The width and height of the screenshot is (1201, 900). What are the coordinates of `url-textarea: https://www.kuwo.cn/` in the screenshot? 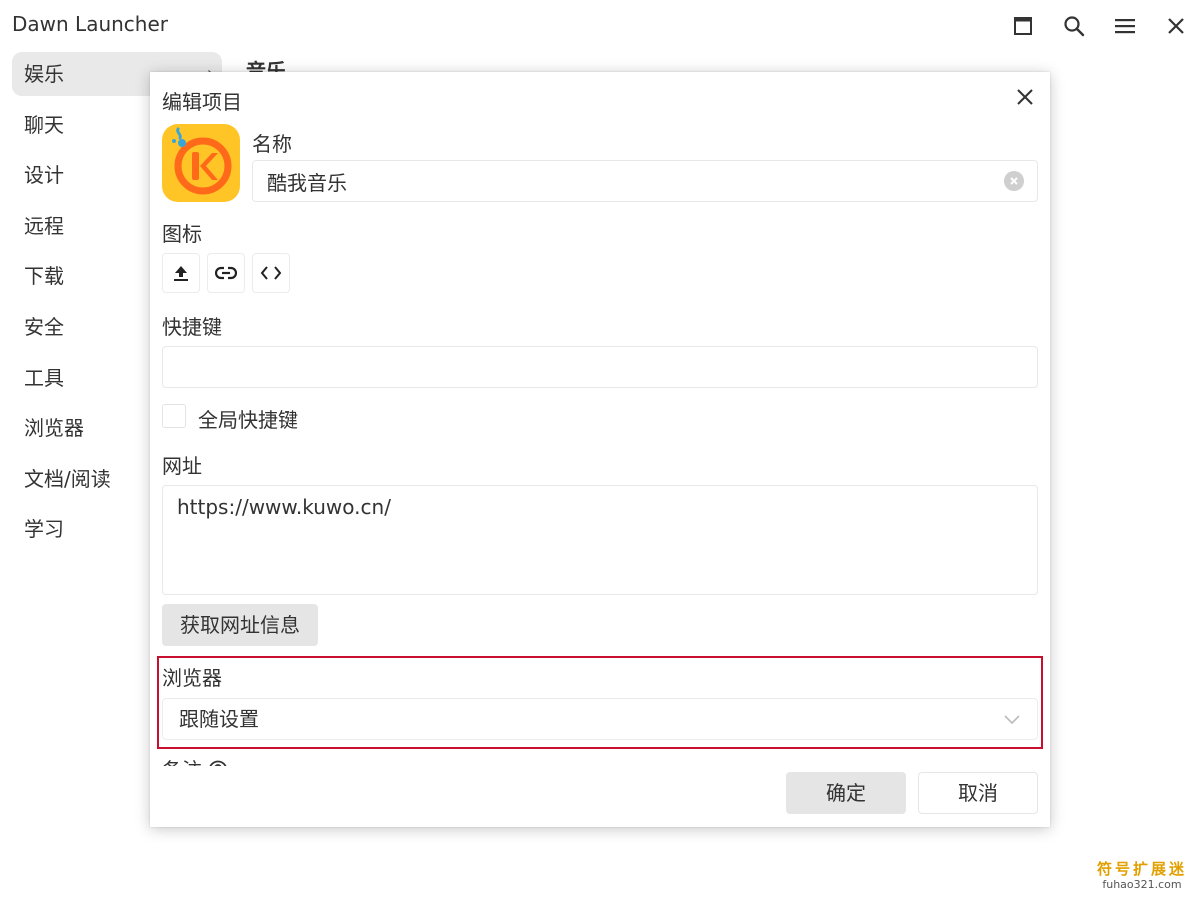 It's located at (600, 540).